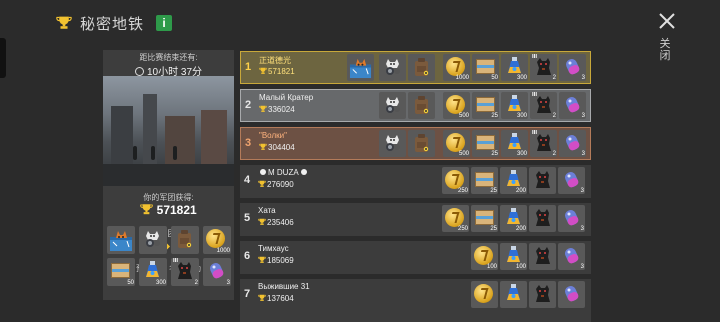 The height and width of the screenshot is (322, 720). What do you see at coordinates (168, 57) in the screenshot?
I see `timer-label: 距比赛结束还有:` at bounding box center [168, 57].